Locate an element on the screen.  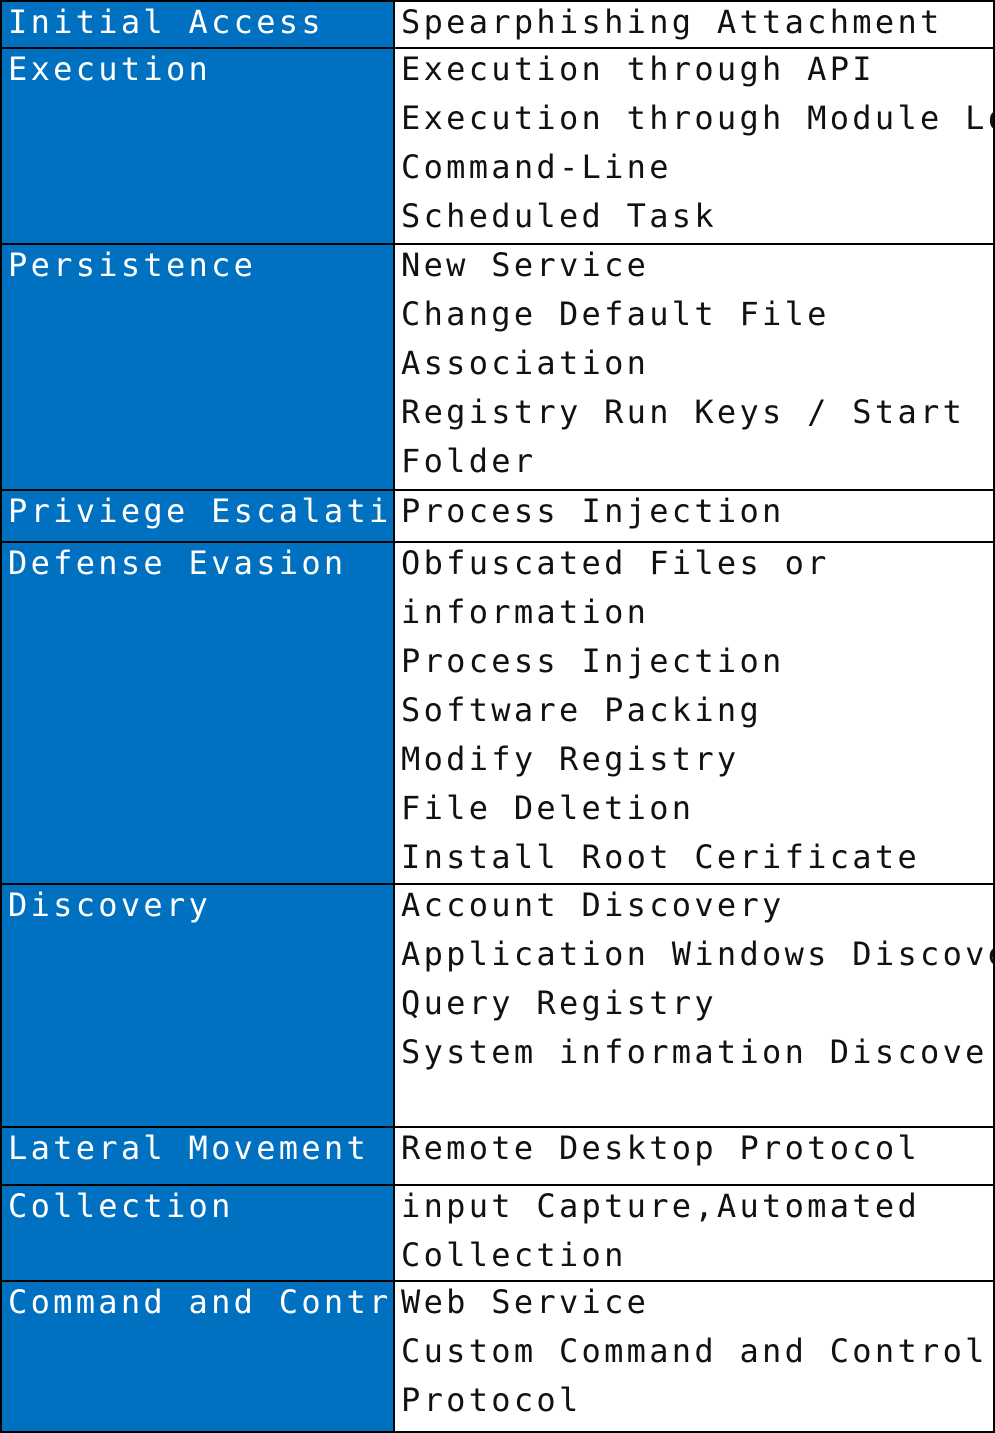
tactic-label: Defense Evasion is located at coordinates (177, 563).